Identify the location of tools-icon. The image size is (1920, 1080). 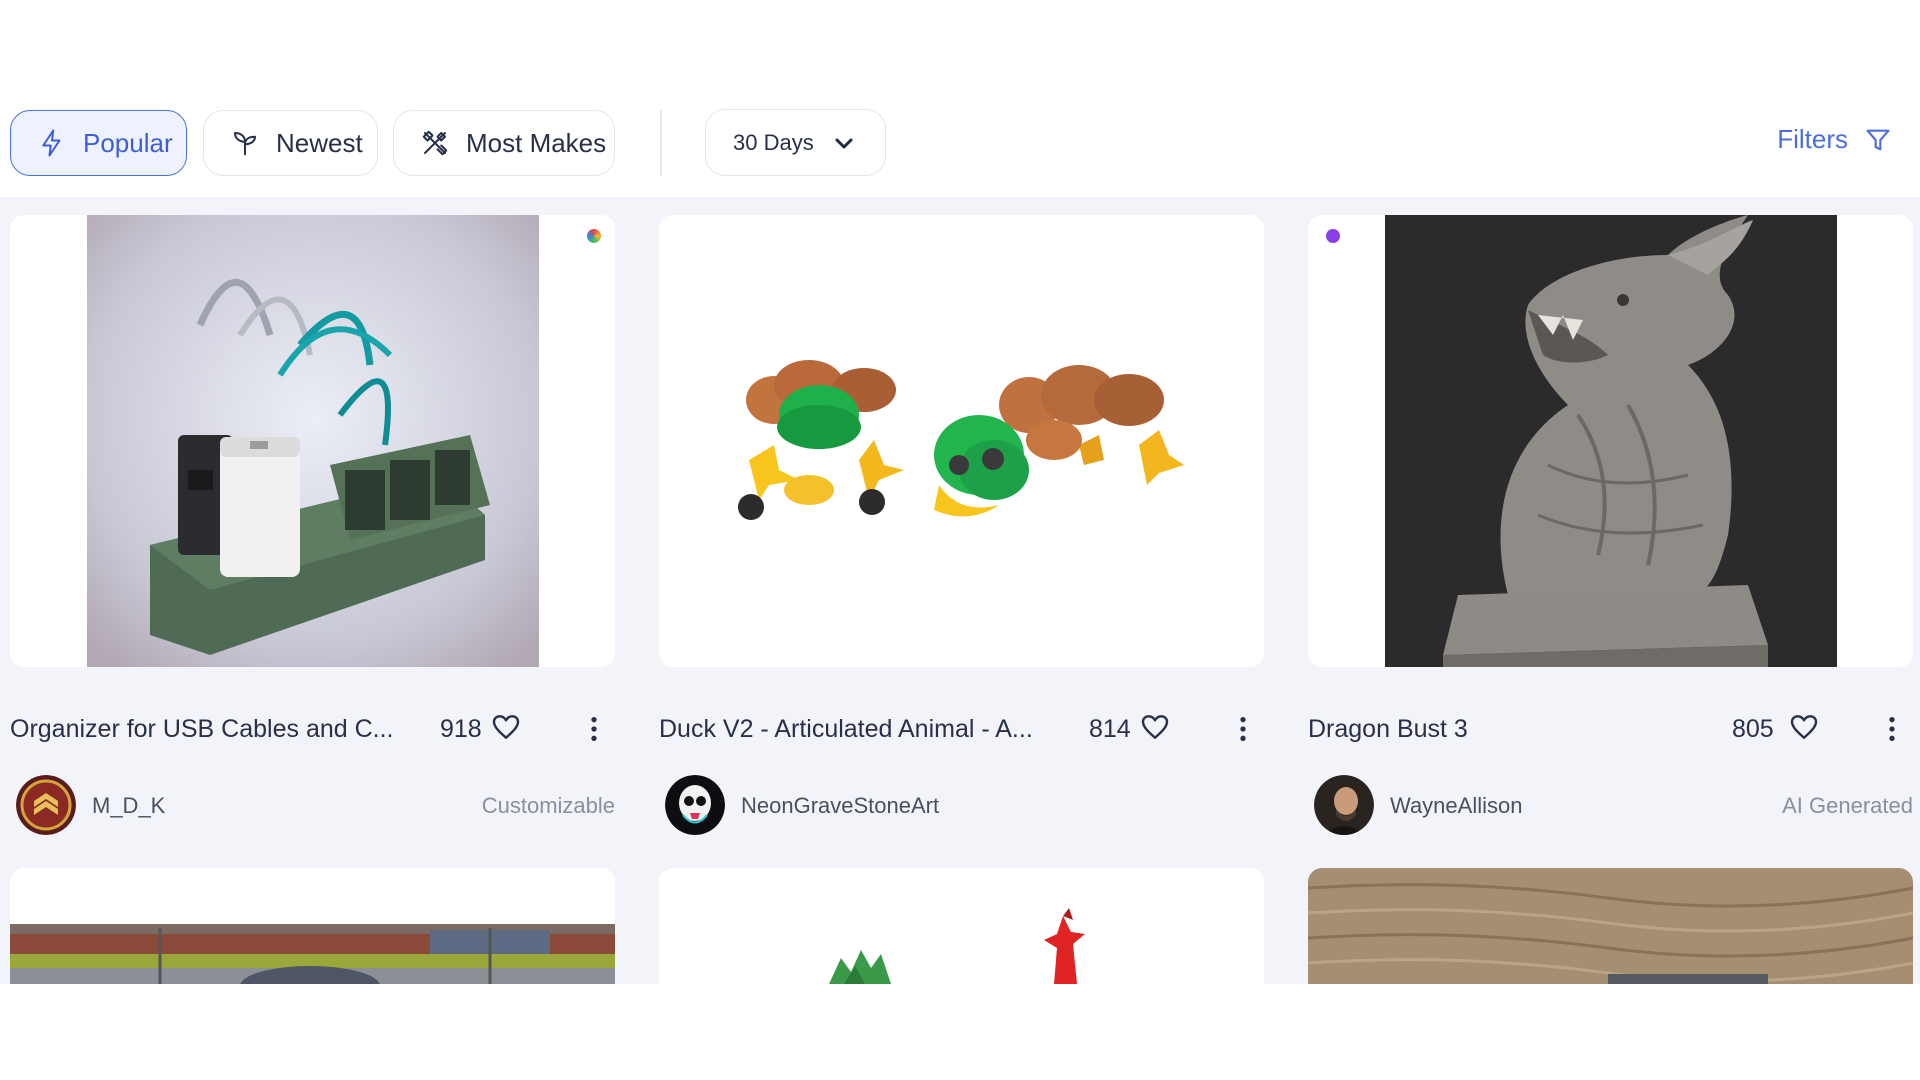
(435, 143).